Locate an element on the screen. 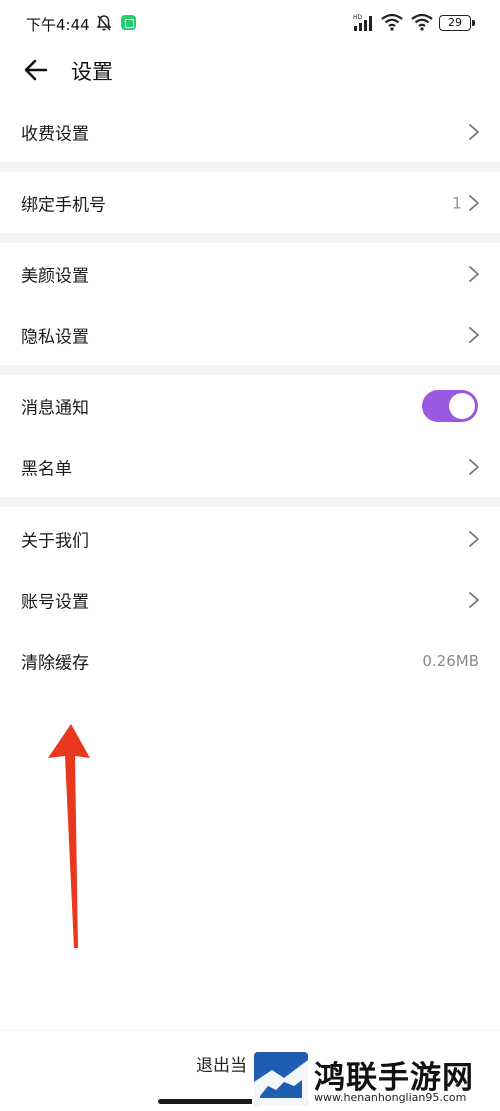 This screenshot has width=500, height=1111. annotation-arrow is located at coordinates (69, 836).